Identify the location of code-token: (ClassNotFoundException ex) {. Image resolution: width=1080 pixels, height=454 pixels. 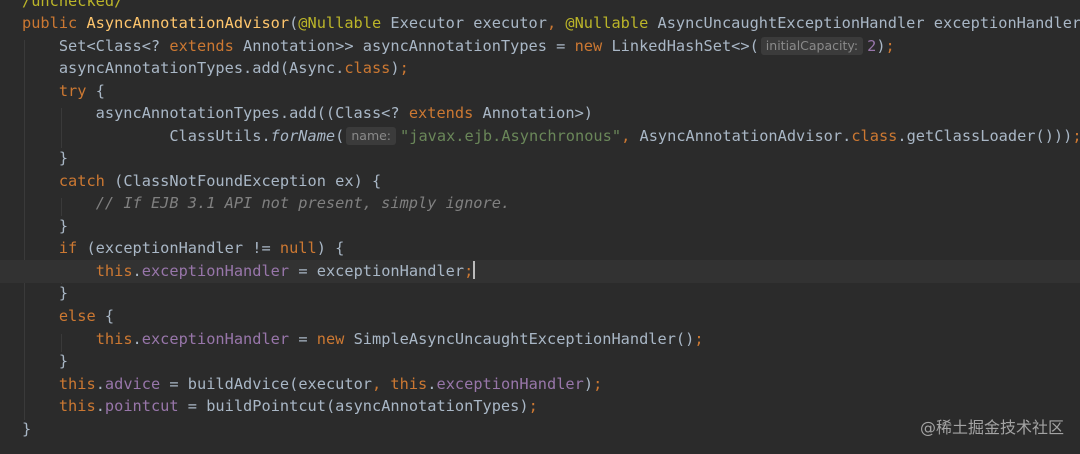
(243, 181).